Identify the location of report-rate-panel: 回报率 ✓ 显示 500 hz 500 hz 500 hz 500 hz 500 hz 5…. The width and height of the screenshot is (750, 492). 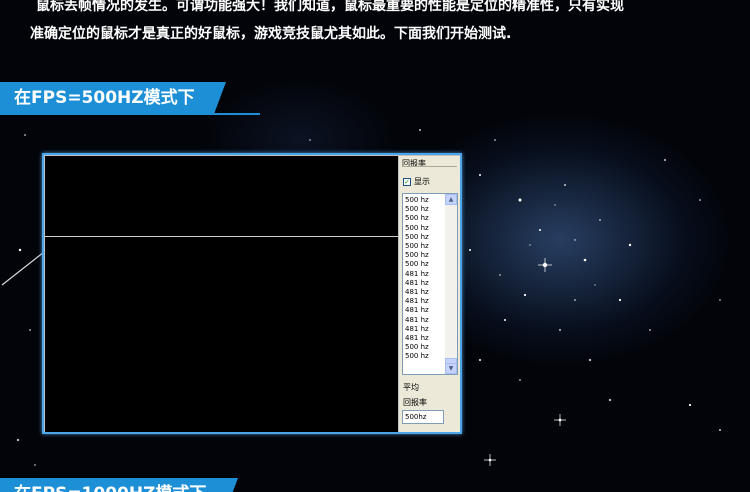
(429, 294).